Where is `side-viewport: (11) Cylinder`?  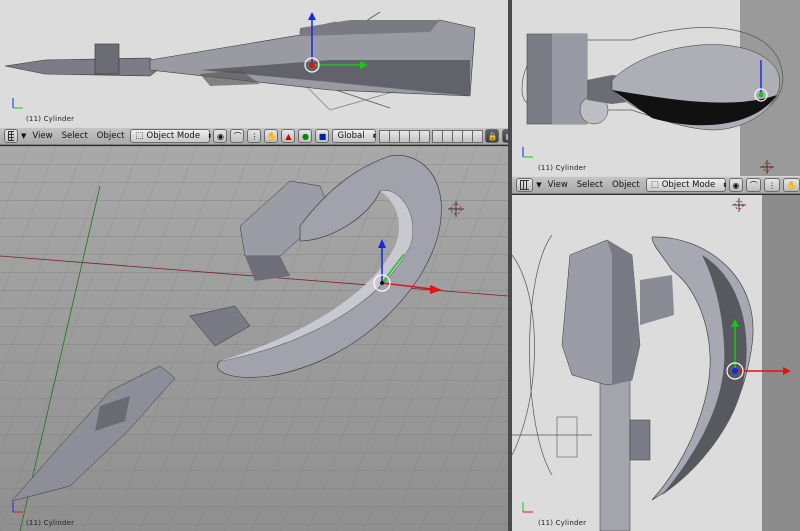 side-viewport: (11) Cylinder is located at coordinates (656, 88).